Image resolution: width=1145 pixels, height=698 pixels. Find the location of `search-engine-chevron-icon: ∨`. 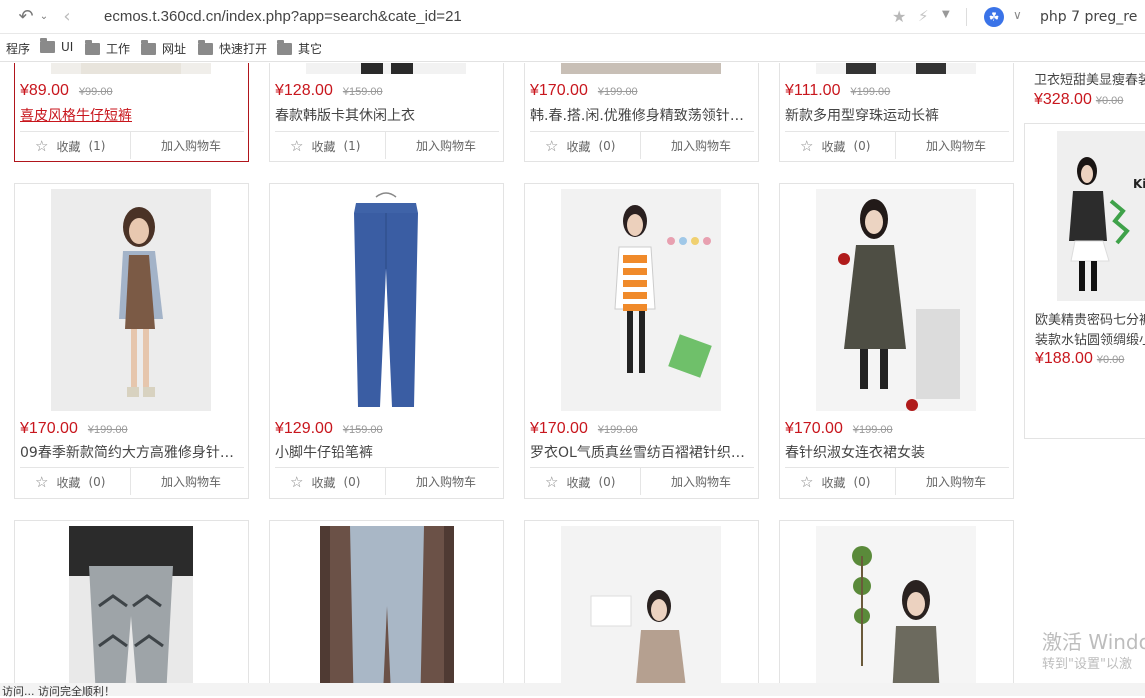

search-engine-chevron-icon: ∨ is located at coordinates (1017, 15).